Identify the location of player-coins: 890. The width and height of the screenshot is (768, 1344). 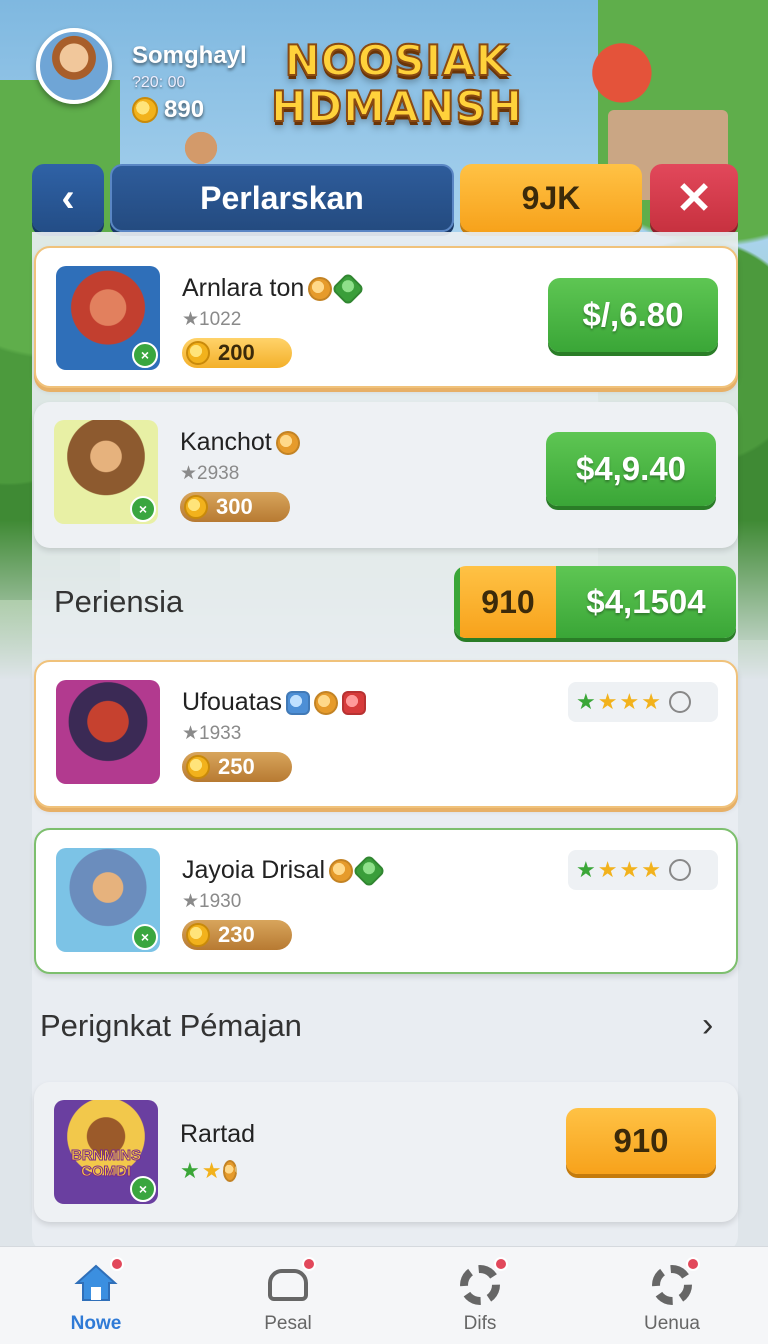
(168, 110).